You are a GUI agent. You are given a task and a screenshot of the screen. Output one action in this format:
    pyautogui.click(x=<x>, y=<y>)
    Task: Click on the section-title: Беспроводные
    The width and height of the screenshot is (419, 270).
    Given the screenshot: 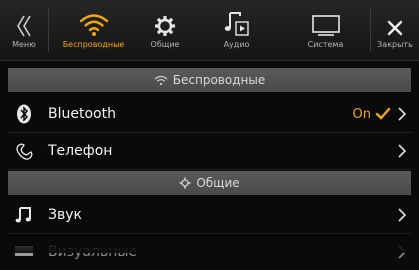 What is the action you would take?
    pyautogui.click(x=219, y=80)
    